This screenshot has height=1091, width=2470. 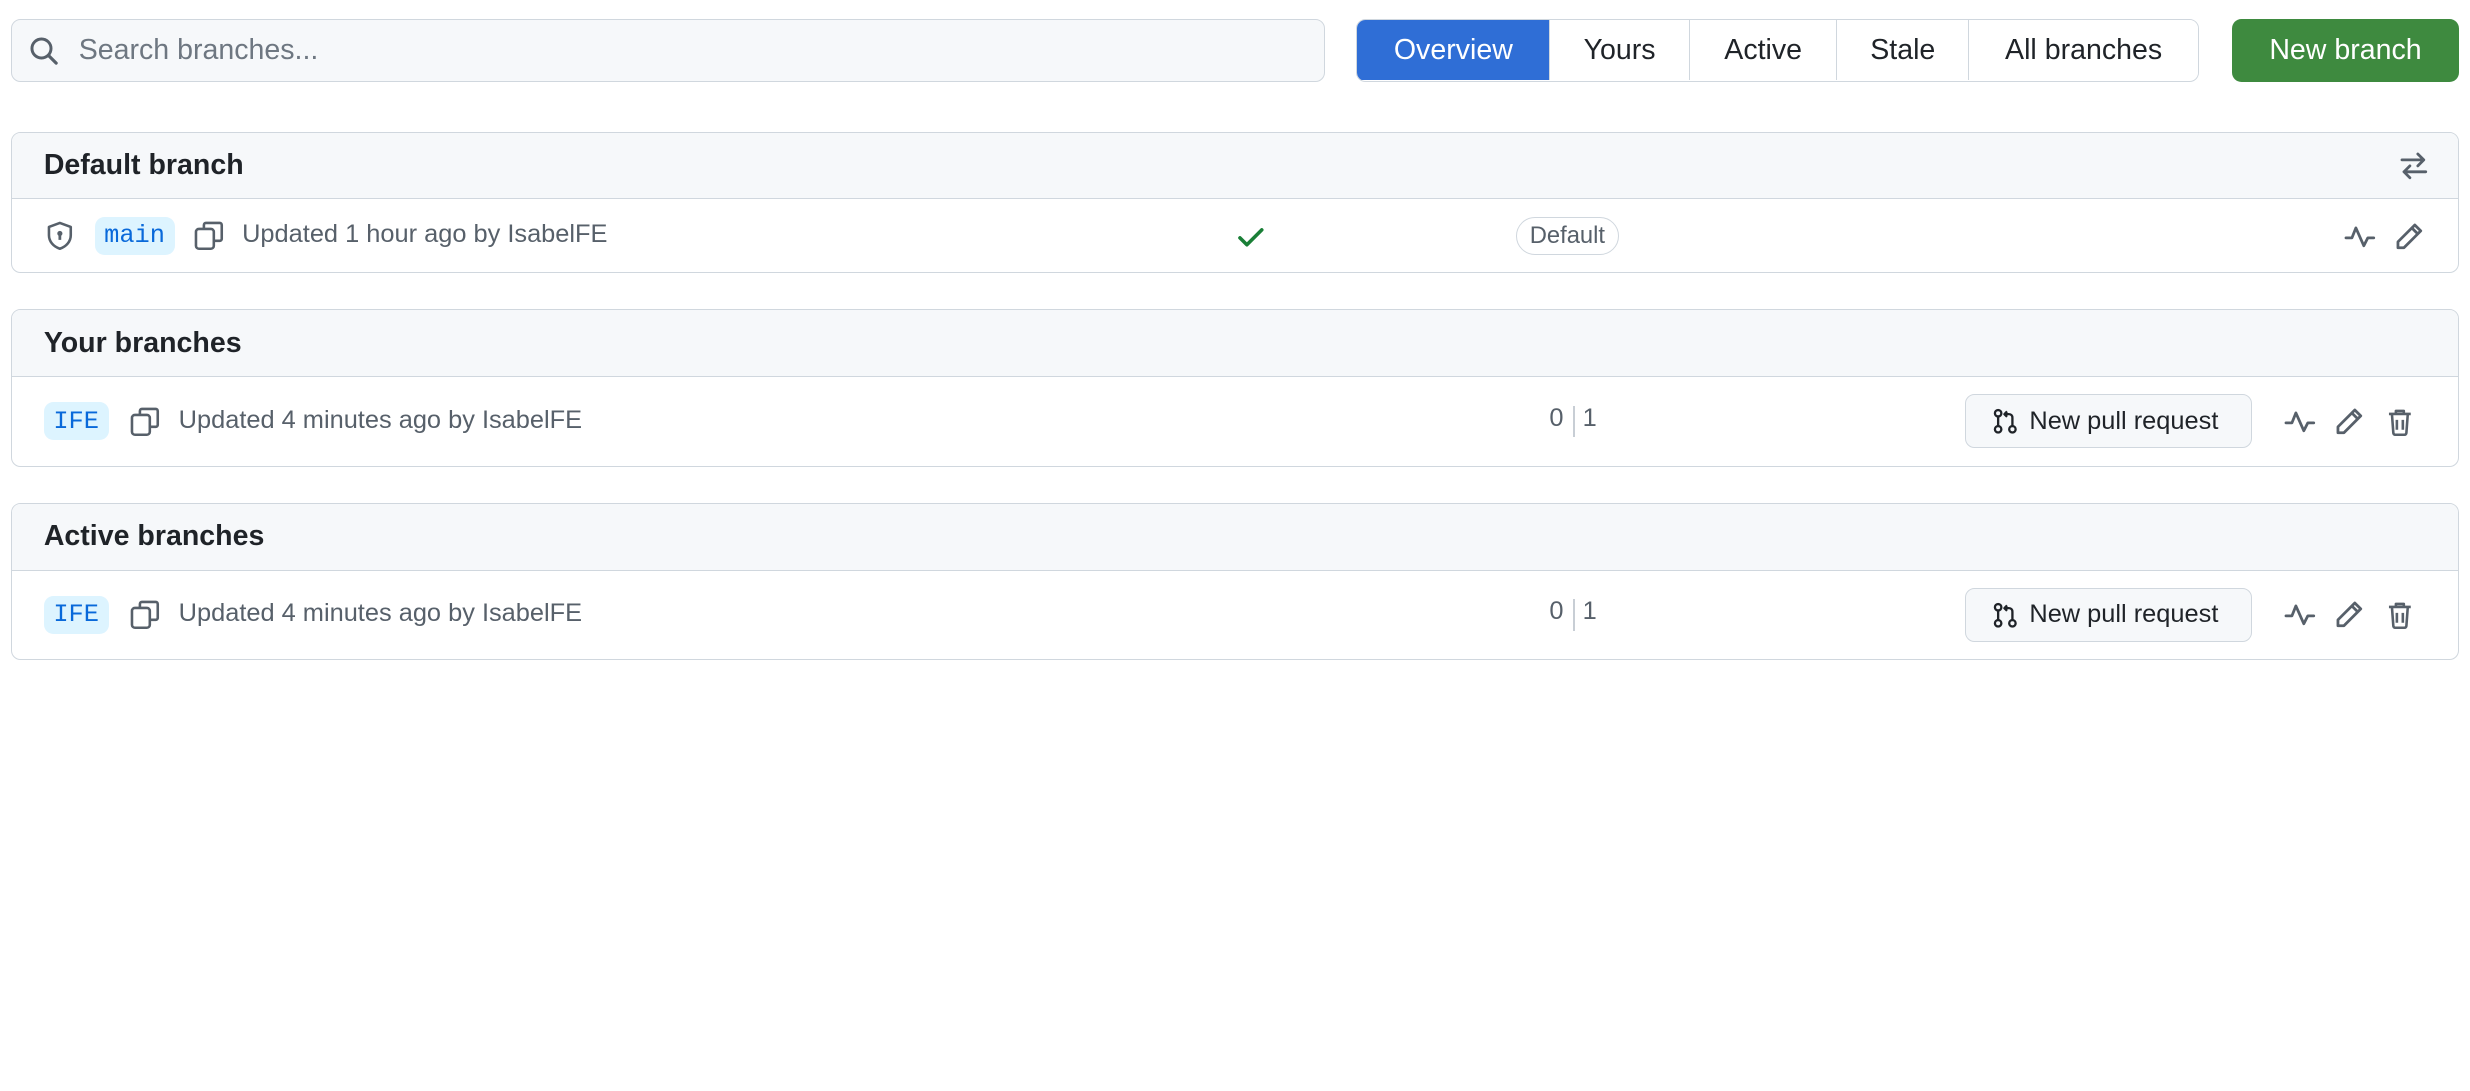 I want to click on arrows-swap-icon, so click(x=2414, y=166).